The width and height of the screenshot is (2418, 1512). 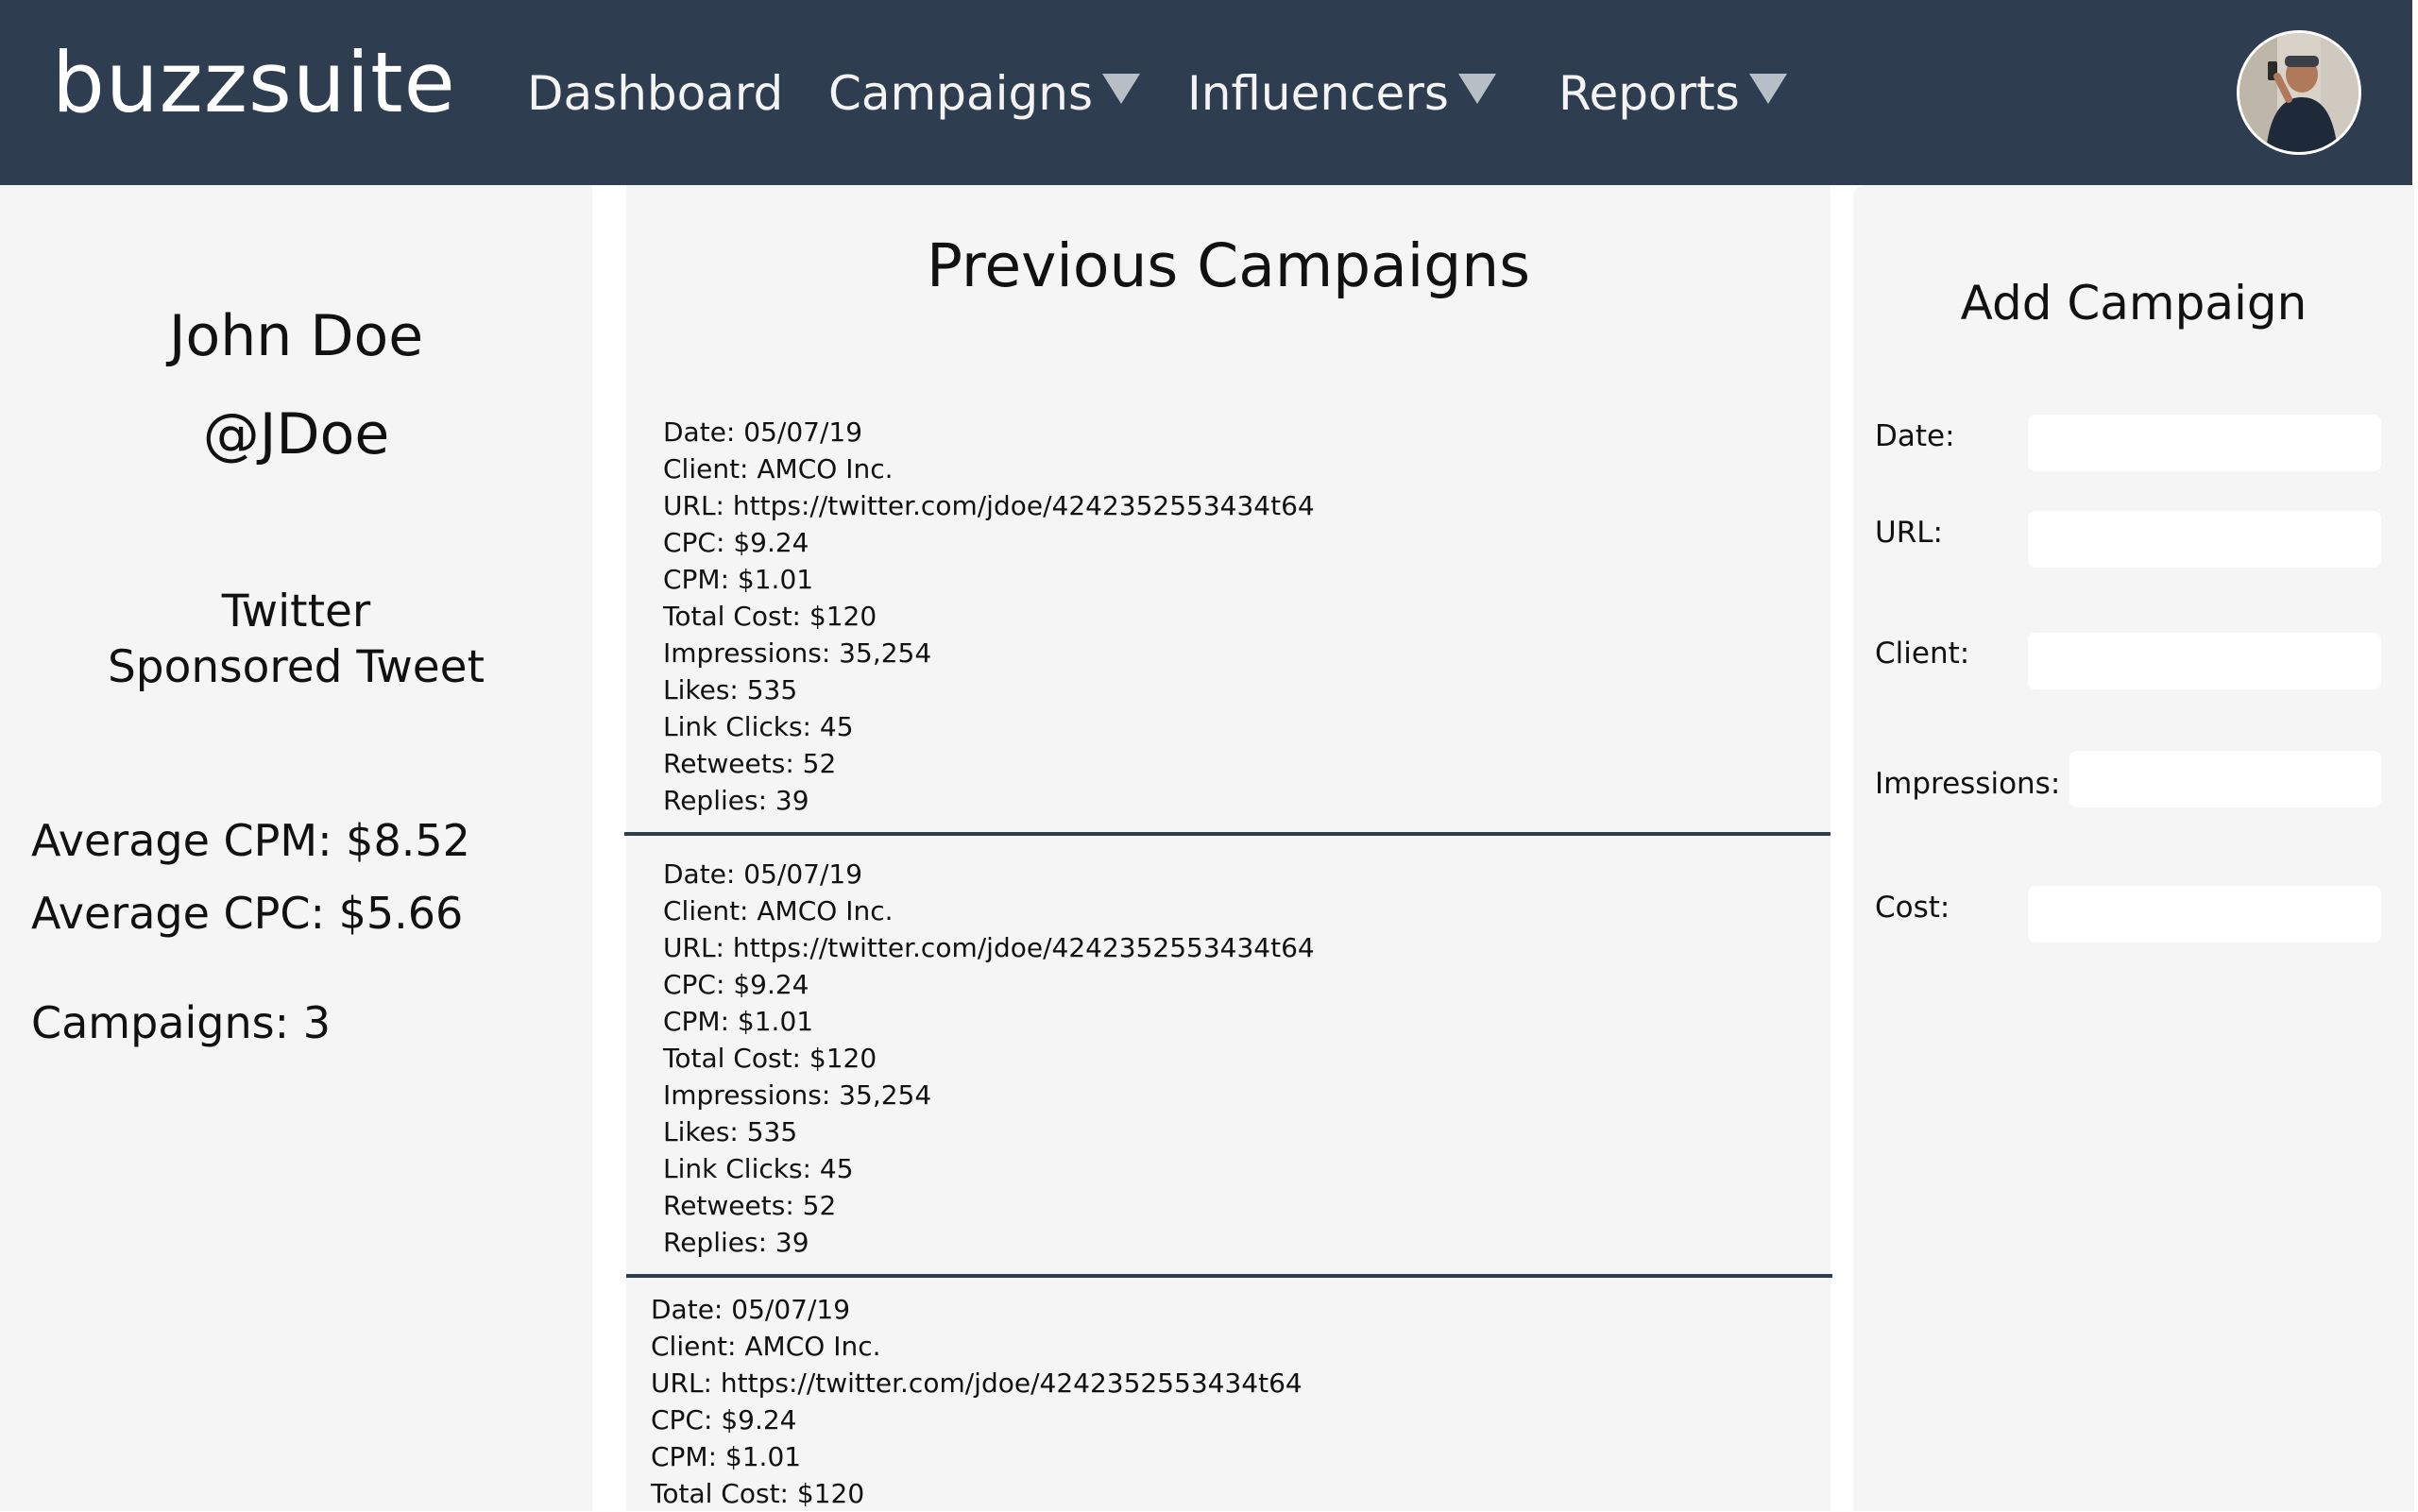 What do you see at coordinates (296, 434) in the screenshot?
I see `profile-handle: @JDoe` at bounding box center [296, 434].